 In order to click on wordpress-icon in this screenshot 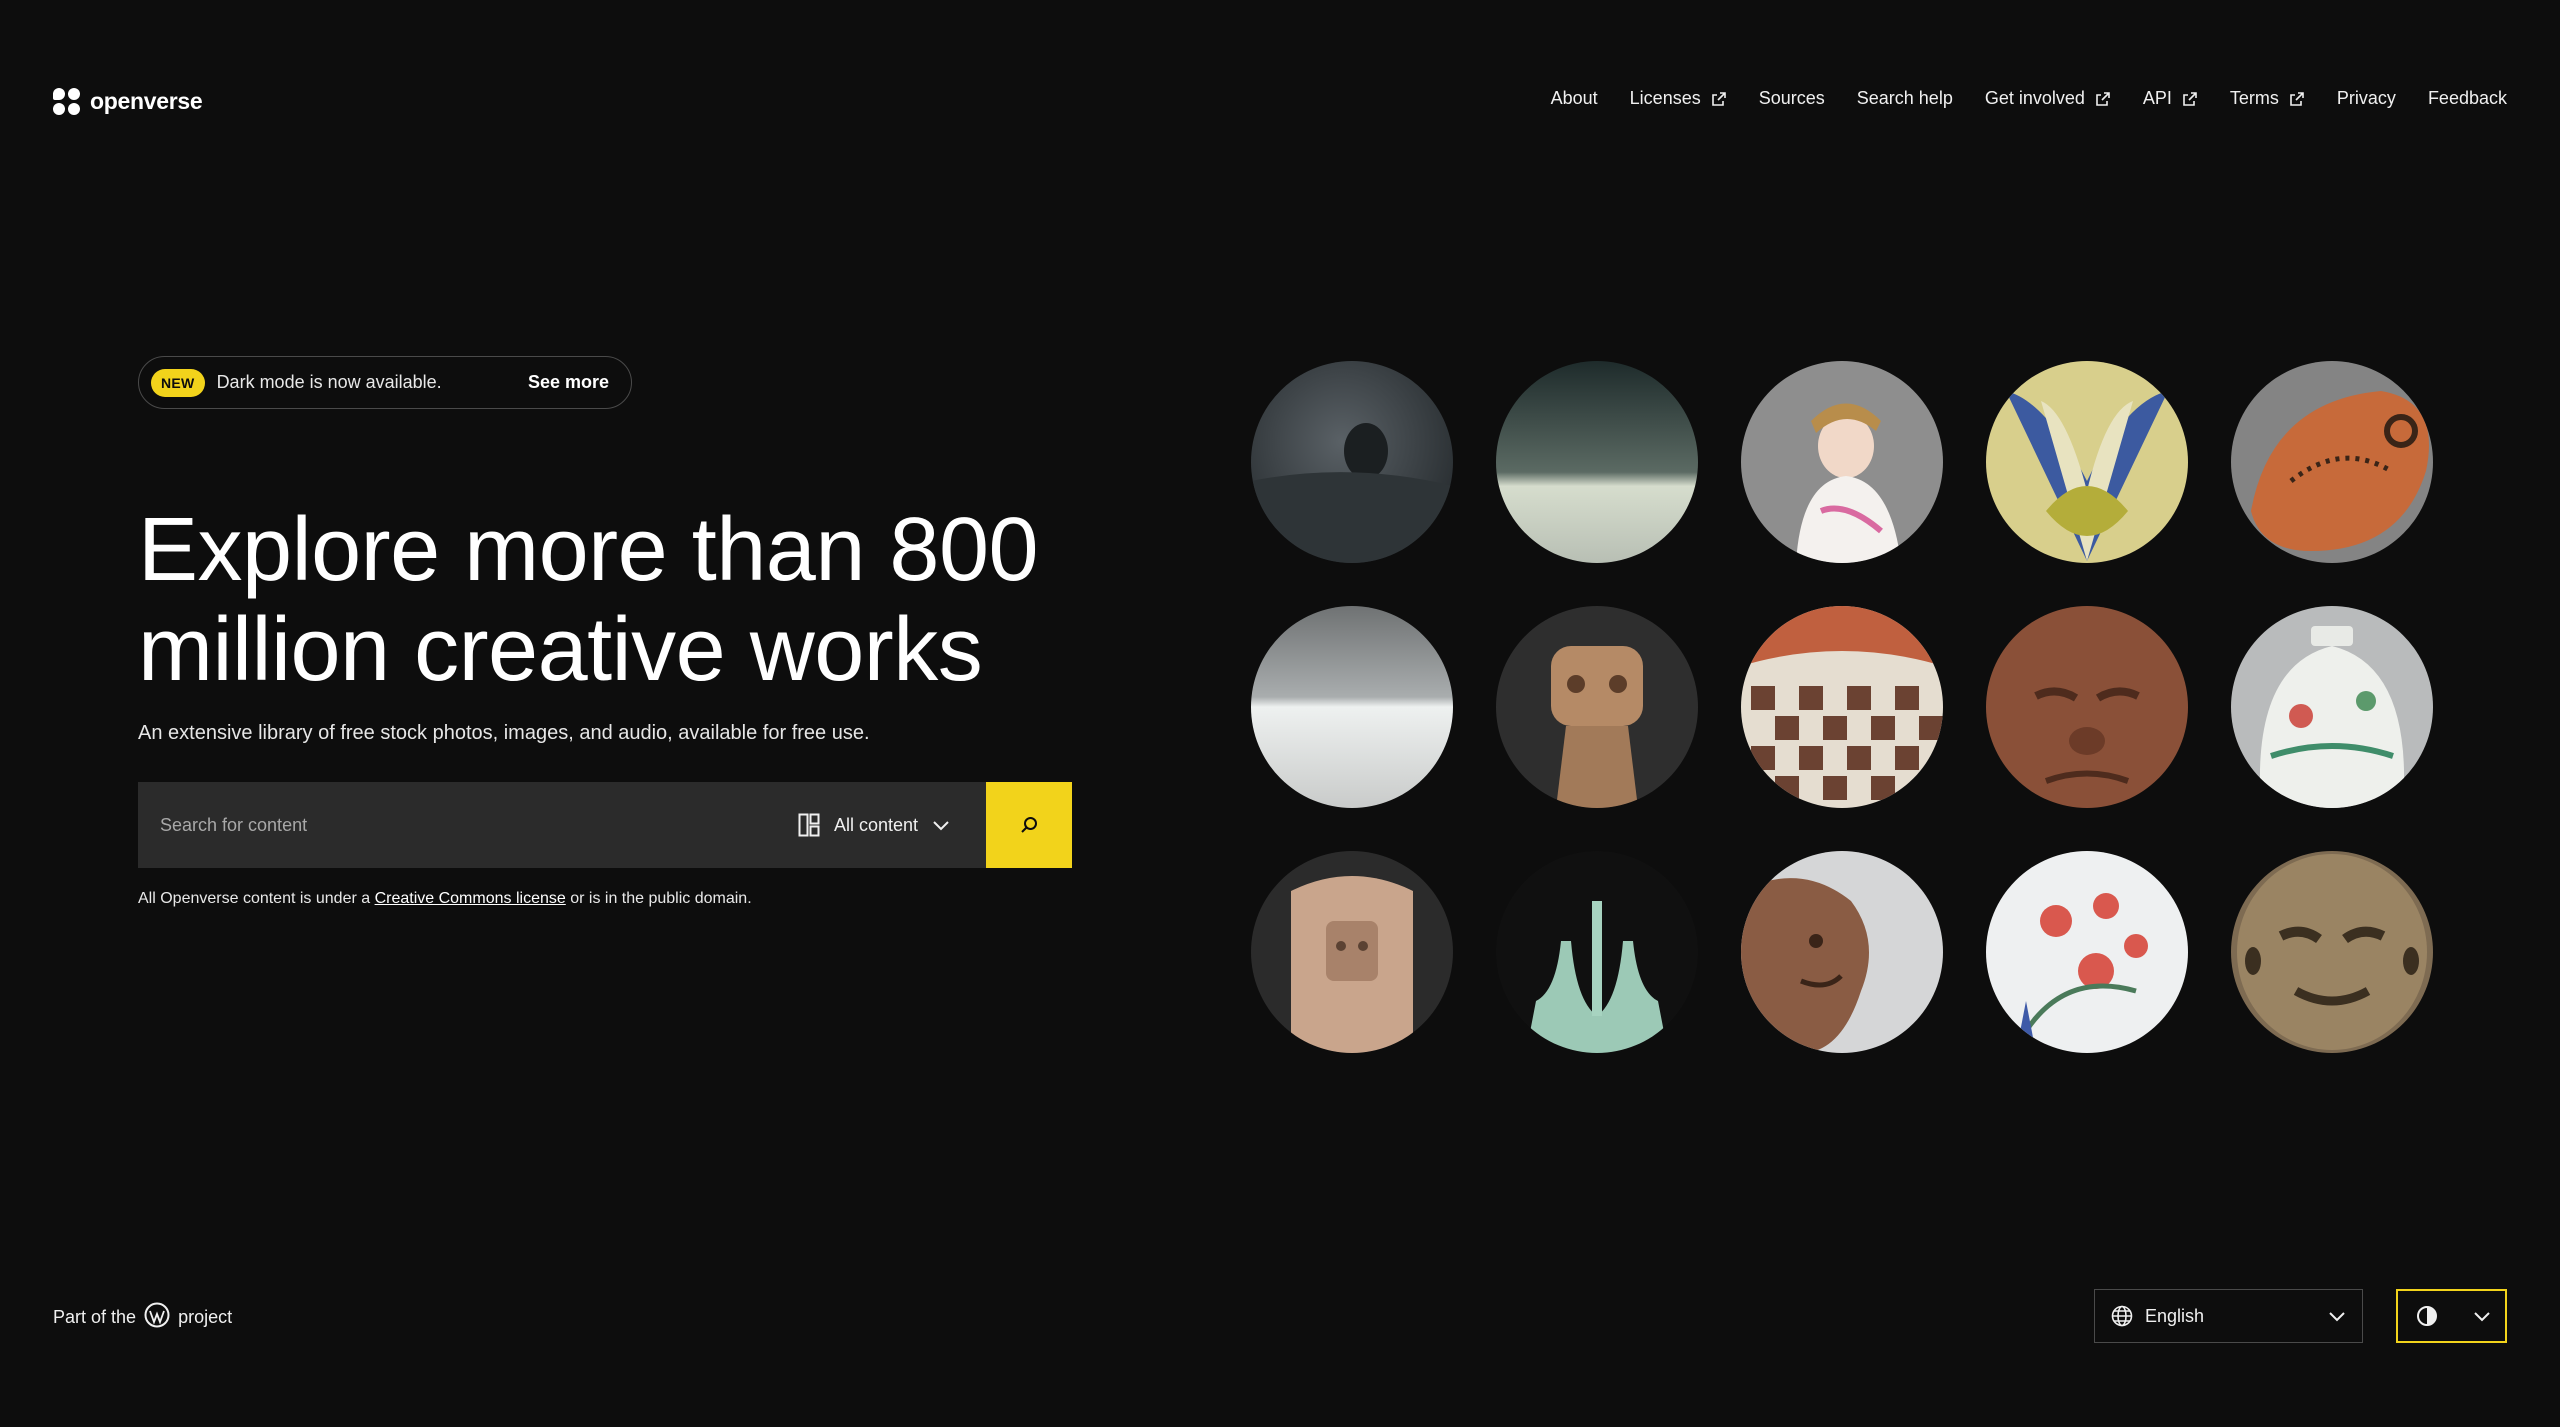, I will do `click(157, 1315)`.